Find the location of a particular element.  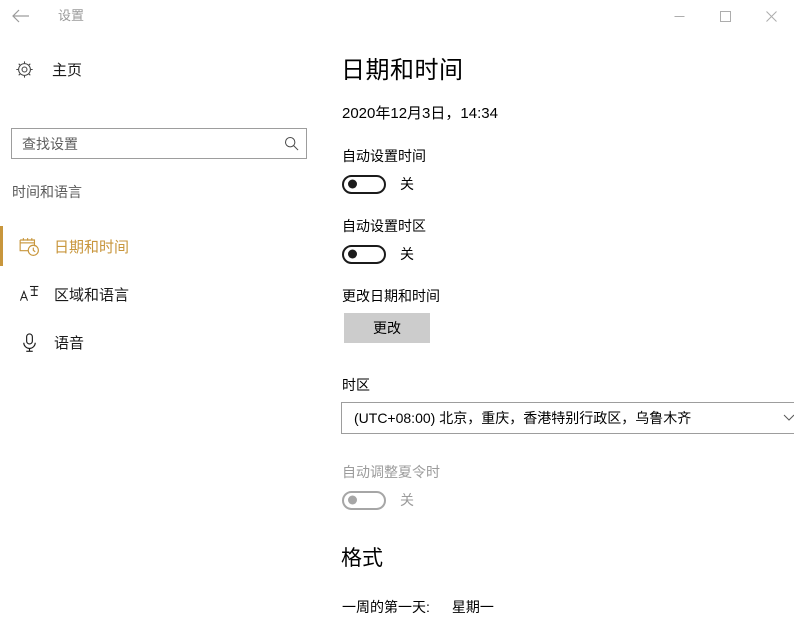

change-datetime-label: 更改日期和时间 is located at coordinates (391, 296).